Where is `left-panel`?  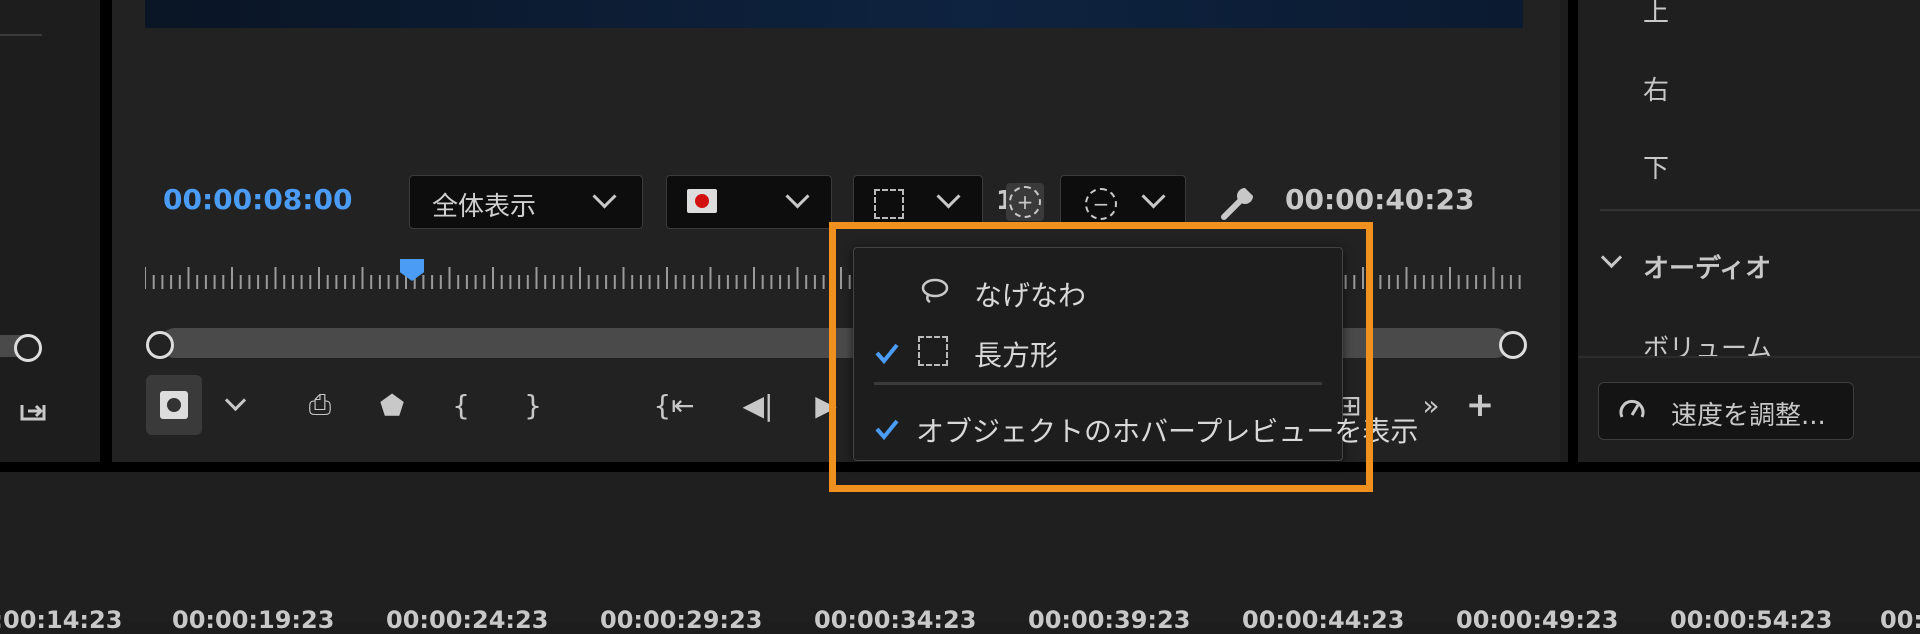 left-panel is located at coordinates (56, 231).